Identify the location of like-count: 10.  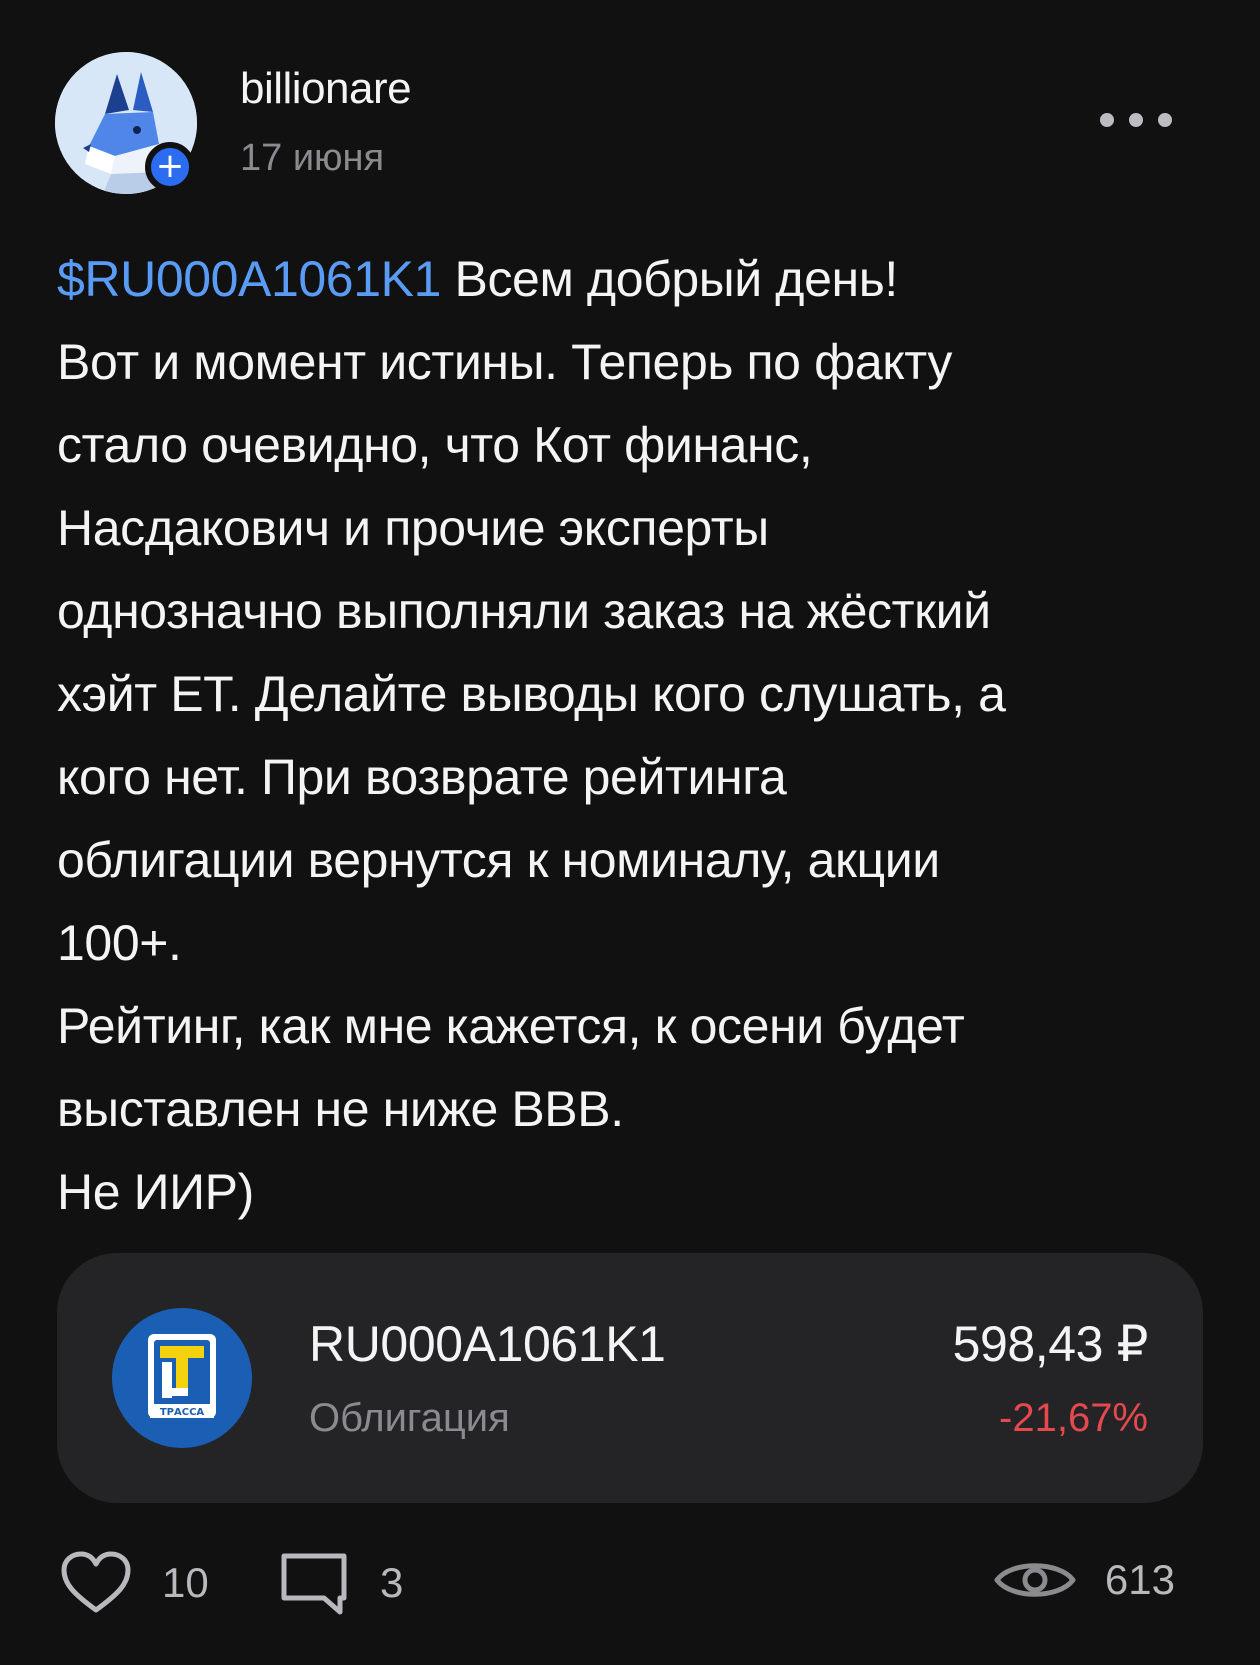
(185, 1582).